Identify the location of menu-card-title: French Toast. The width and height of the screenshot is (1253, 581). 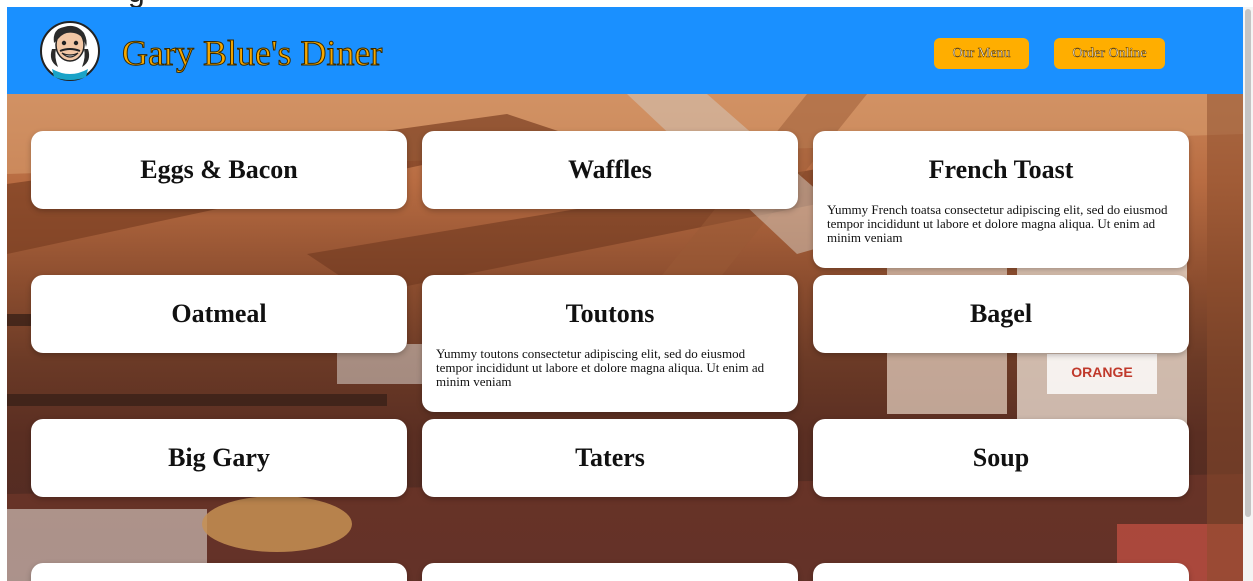
(1001, 169).